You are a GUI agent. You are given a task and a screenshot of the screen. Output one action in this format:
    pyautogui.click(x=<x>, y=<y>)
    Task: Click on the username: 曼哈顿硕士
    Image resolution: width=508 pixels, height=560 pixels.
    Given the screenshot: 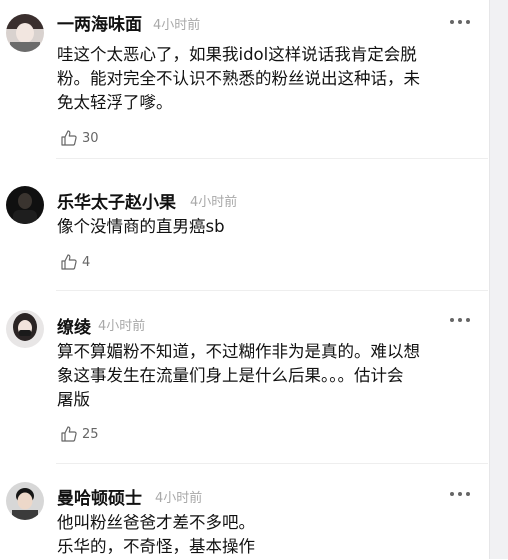 What is the action you would take?
    pyautogui.click(x=99, y=496)
    